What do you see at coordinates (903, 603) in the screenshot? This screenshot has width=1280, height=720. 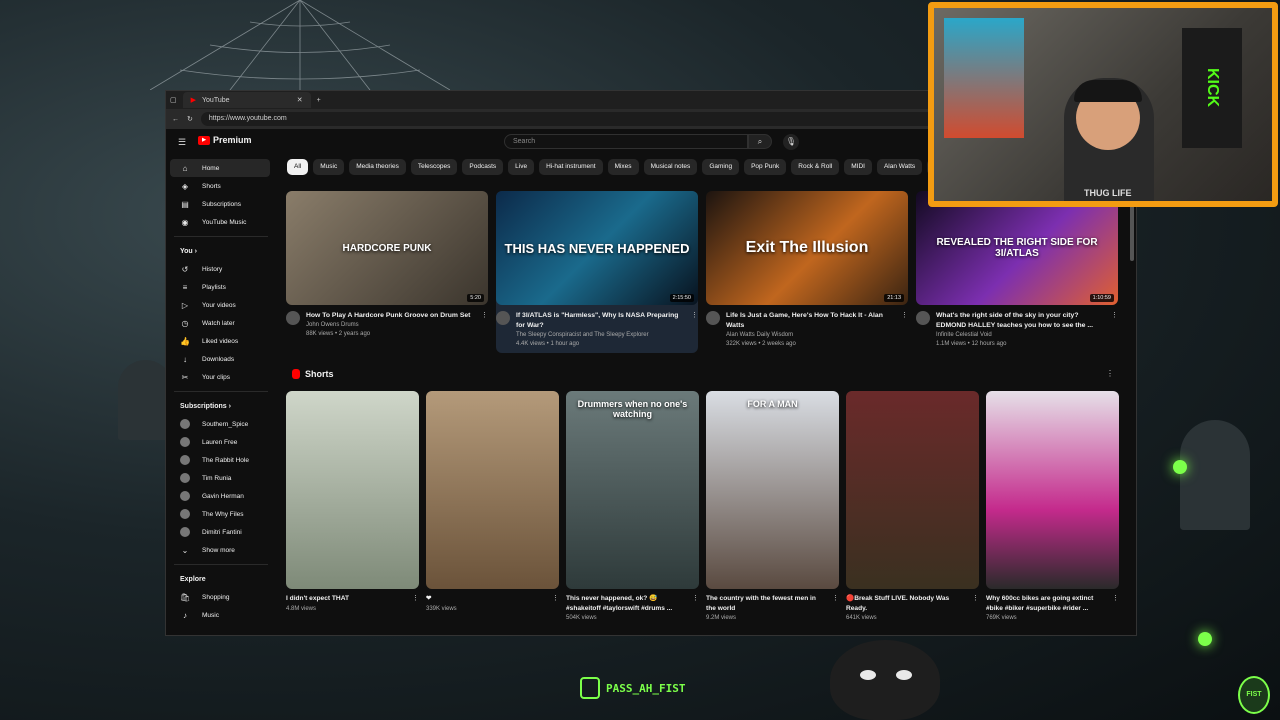 I see `short-title: 🔴Break Stuff LIVE. Nobody Was Ready.` at bounding box center [903, 603].